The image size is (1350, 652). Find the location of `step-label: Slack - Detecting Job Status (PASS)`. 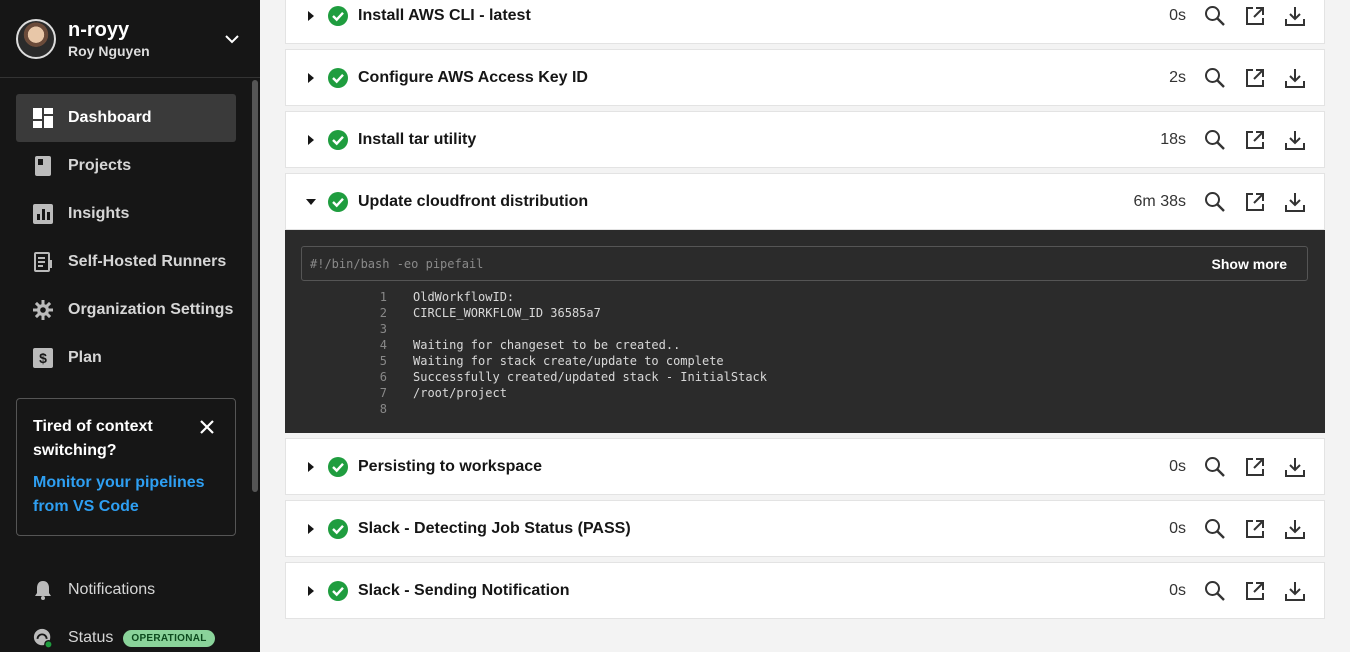

step-label: Slack - Detecting Job Status (PASS) is located at coordinates (494, 528).